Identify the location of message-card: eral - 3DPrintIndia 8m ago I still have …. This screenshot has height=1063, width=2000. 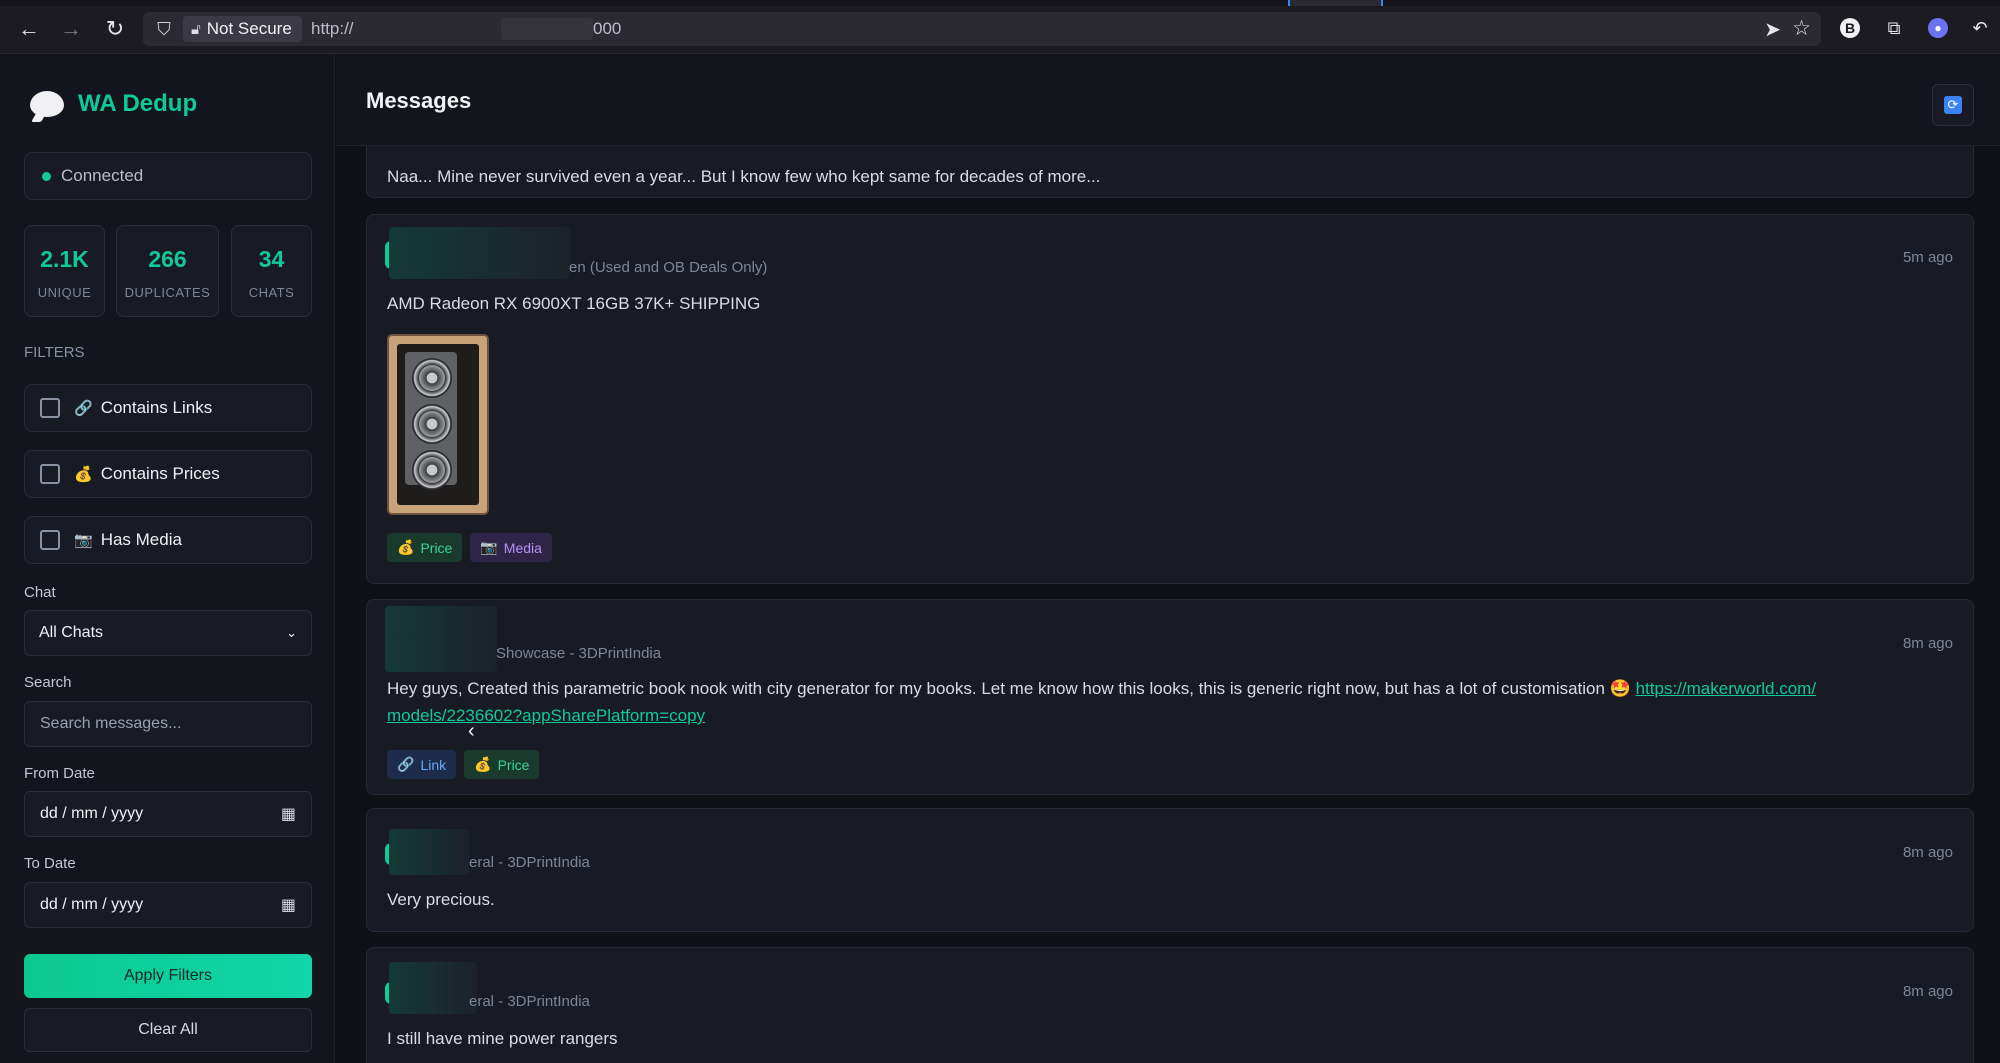
(1170, 1005).